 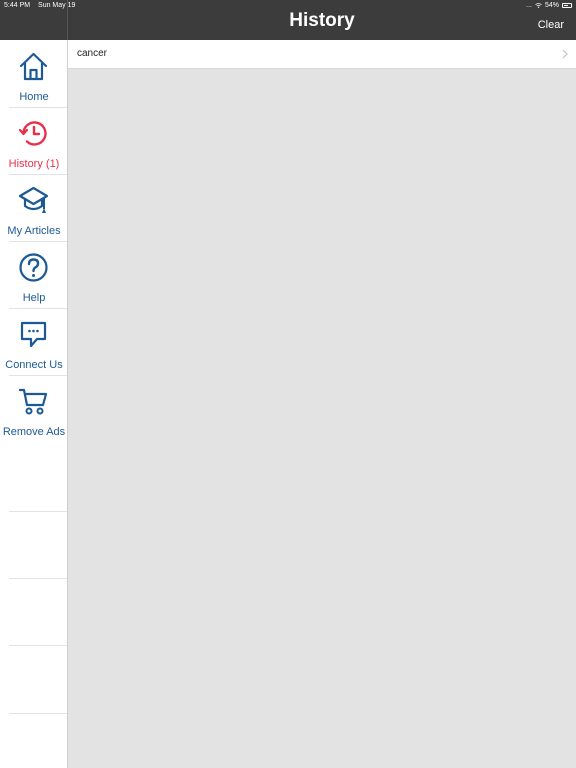 What do you see at coordinates (551, 25) in the screenshot?
I see `clear-button: Clear` at bounding box center [551, 25].